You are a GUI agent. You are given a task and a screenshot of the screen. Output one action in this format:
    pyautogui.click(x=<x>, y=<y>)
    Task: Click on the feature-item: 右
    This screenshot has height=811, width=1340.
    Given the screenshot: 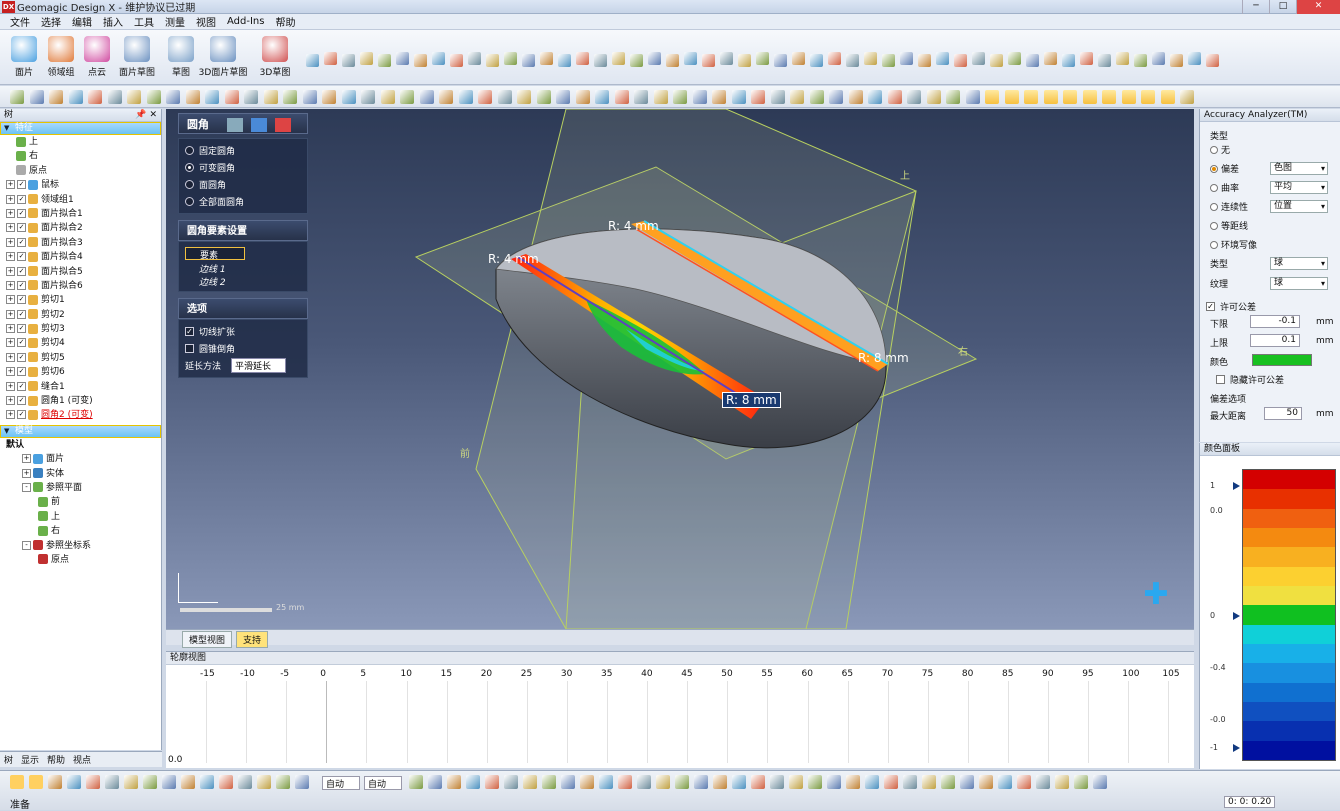 What is the action you would take?
    pyautogui.click(x=80, y=156)
    